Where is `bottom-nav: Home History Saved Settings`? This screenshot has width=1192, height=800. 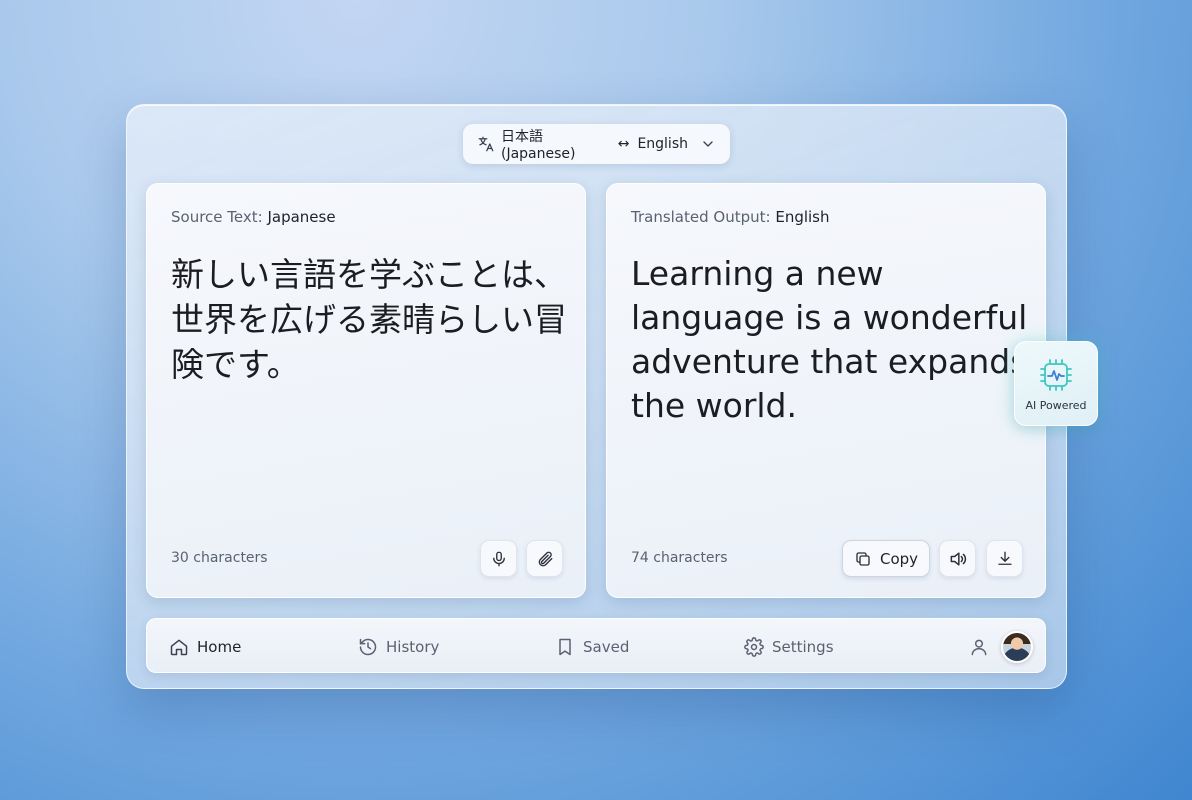 bottom-nav: Home History Saved Settings is located at coordinates (596, 645).